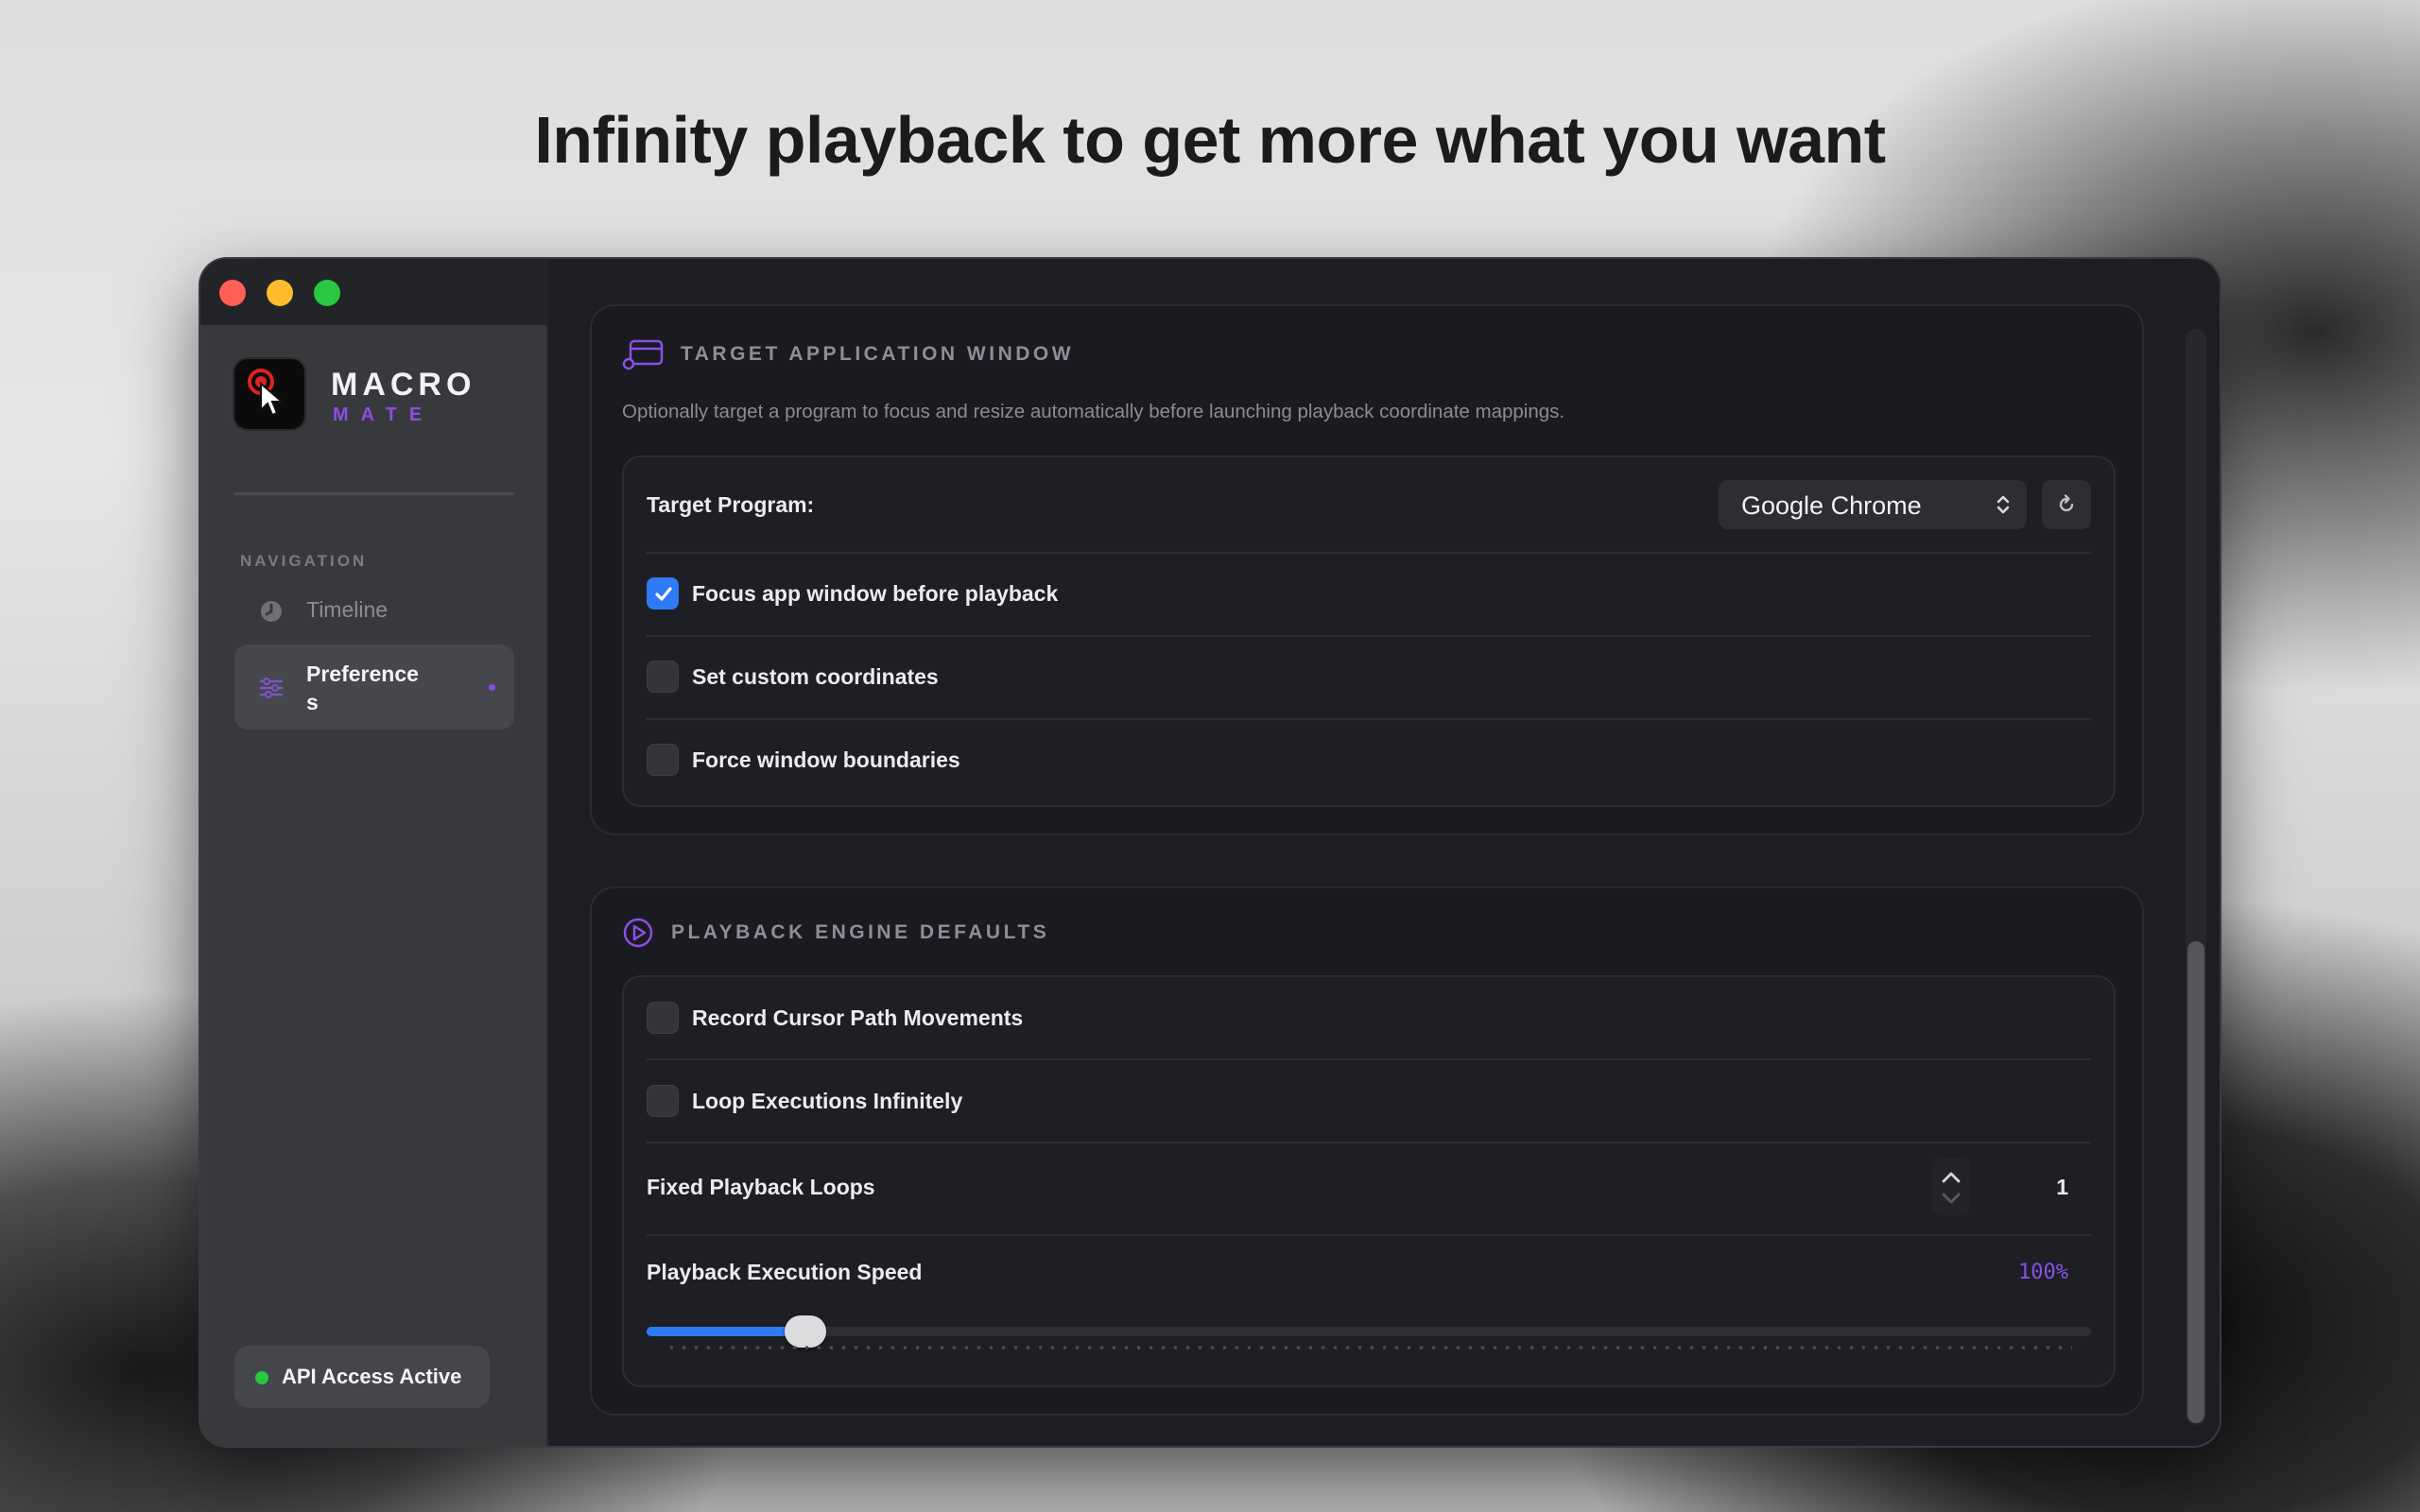 The image size is (2420, 1512). I want to click on speed-slider-fill, so click(726, 1331).